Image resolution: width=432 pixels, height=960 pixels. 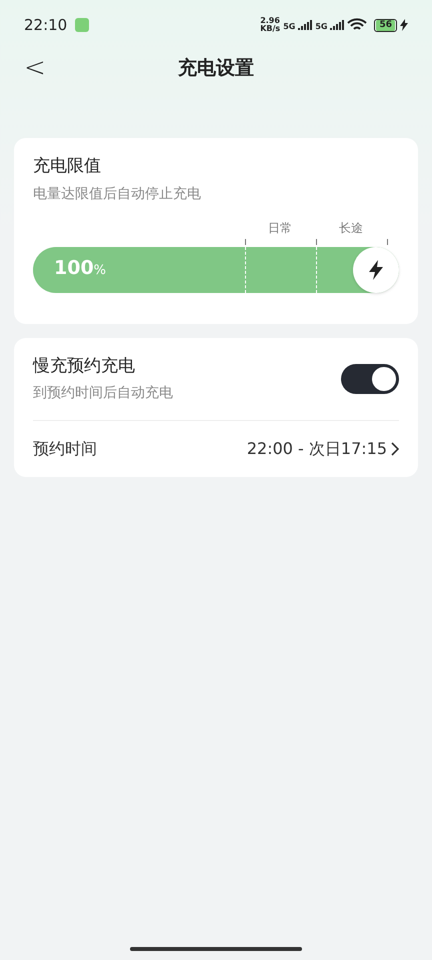 I want to click on mark-label: 长途, so click(x=351, y=228).